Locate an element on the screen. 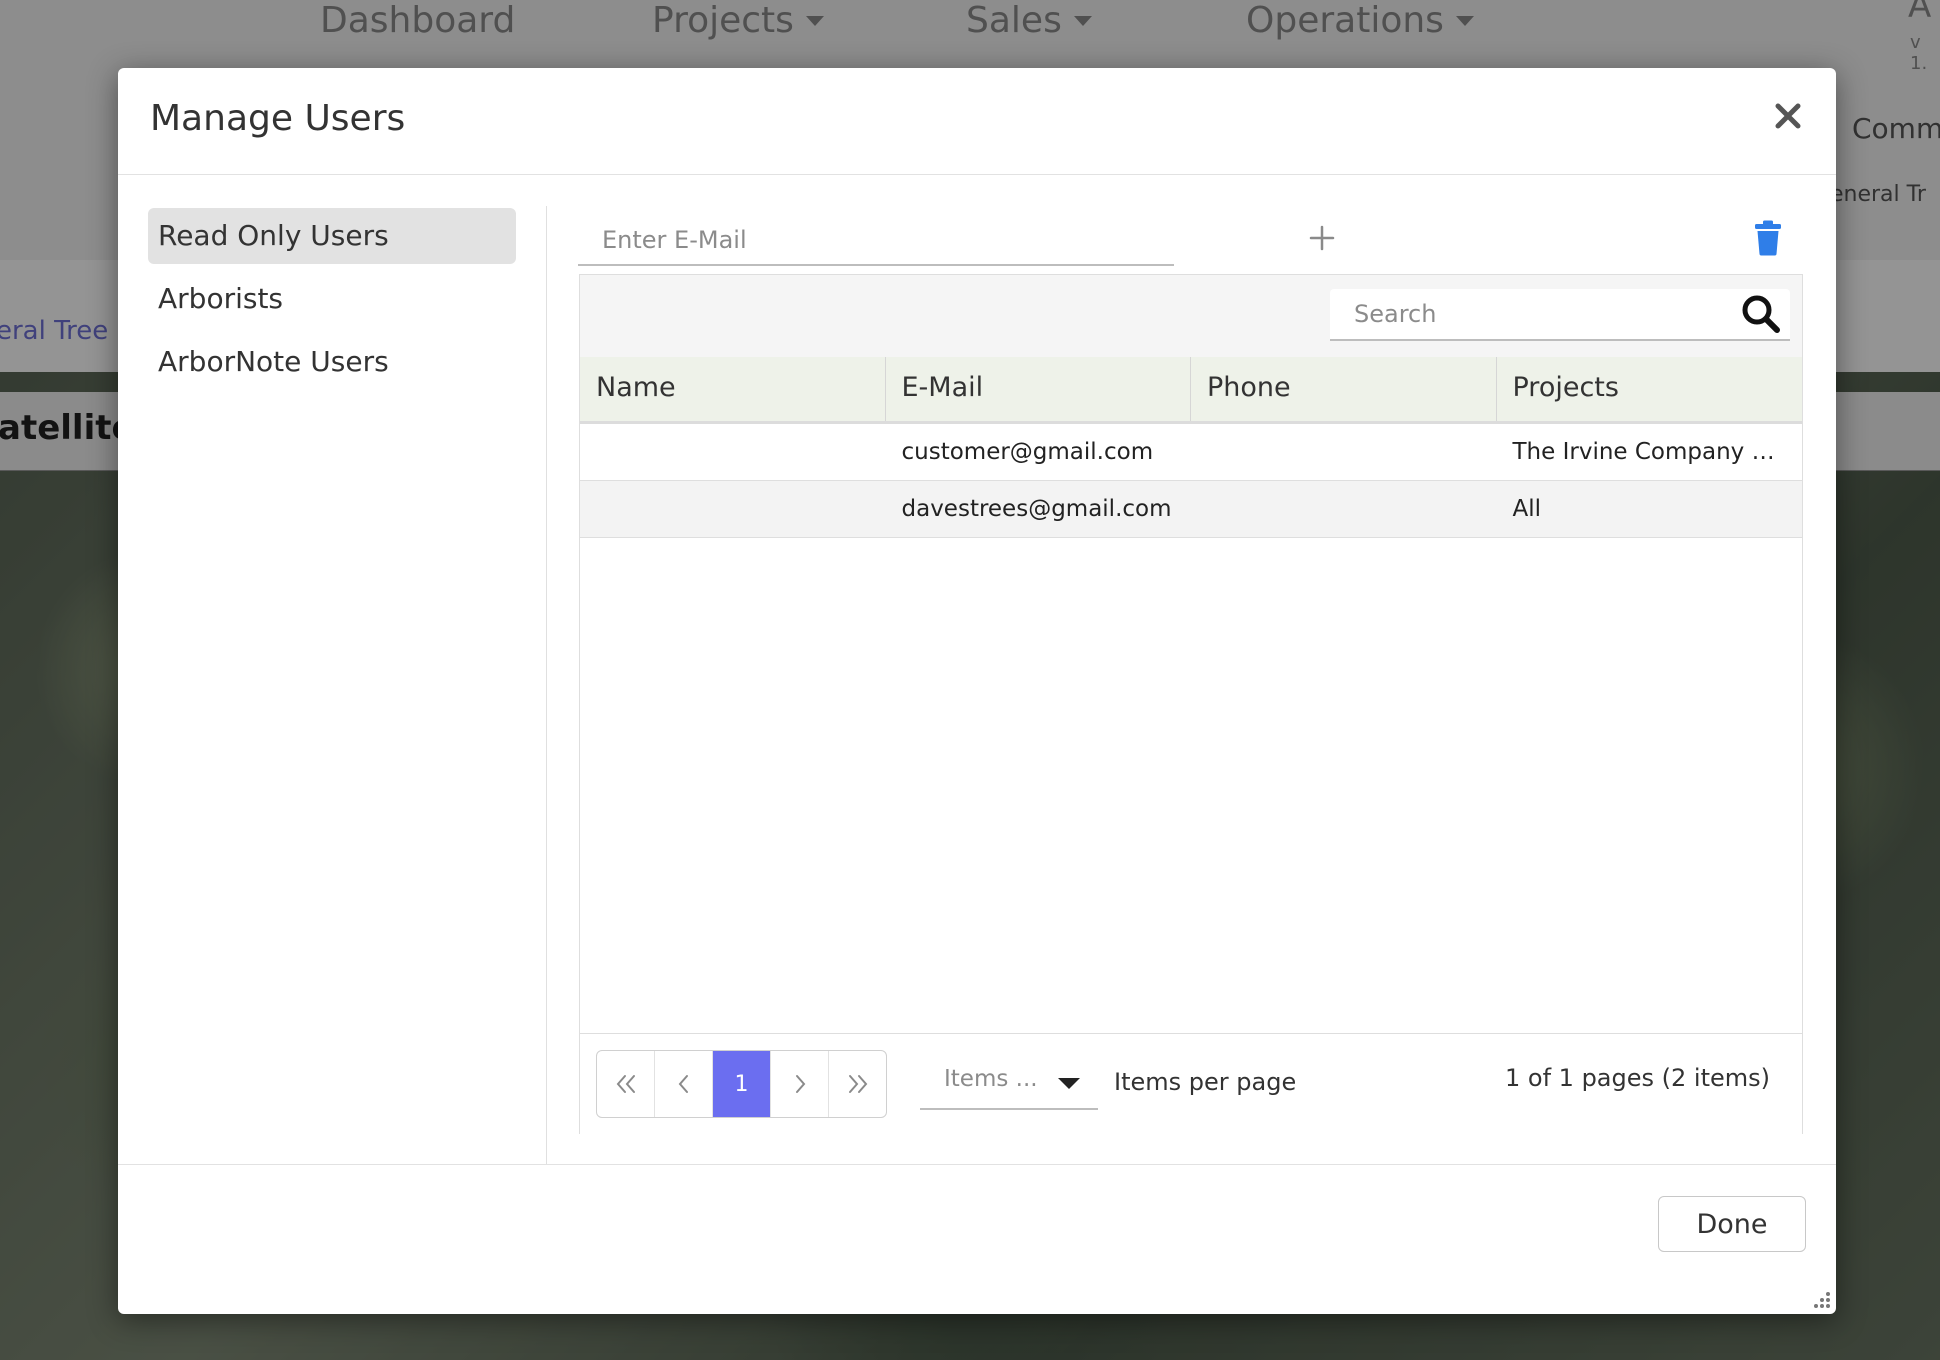 This screenshot has width=1940, height=1360. cell-projects: All is located at coordinates (1527, 509).